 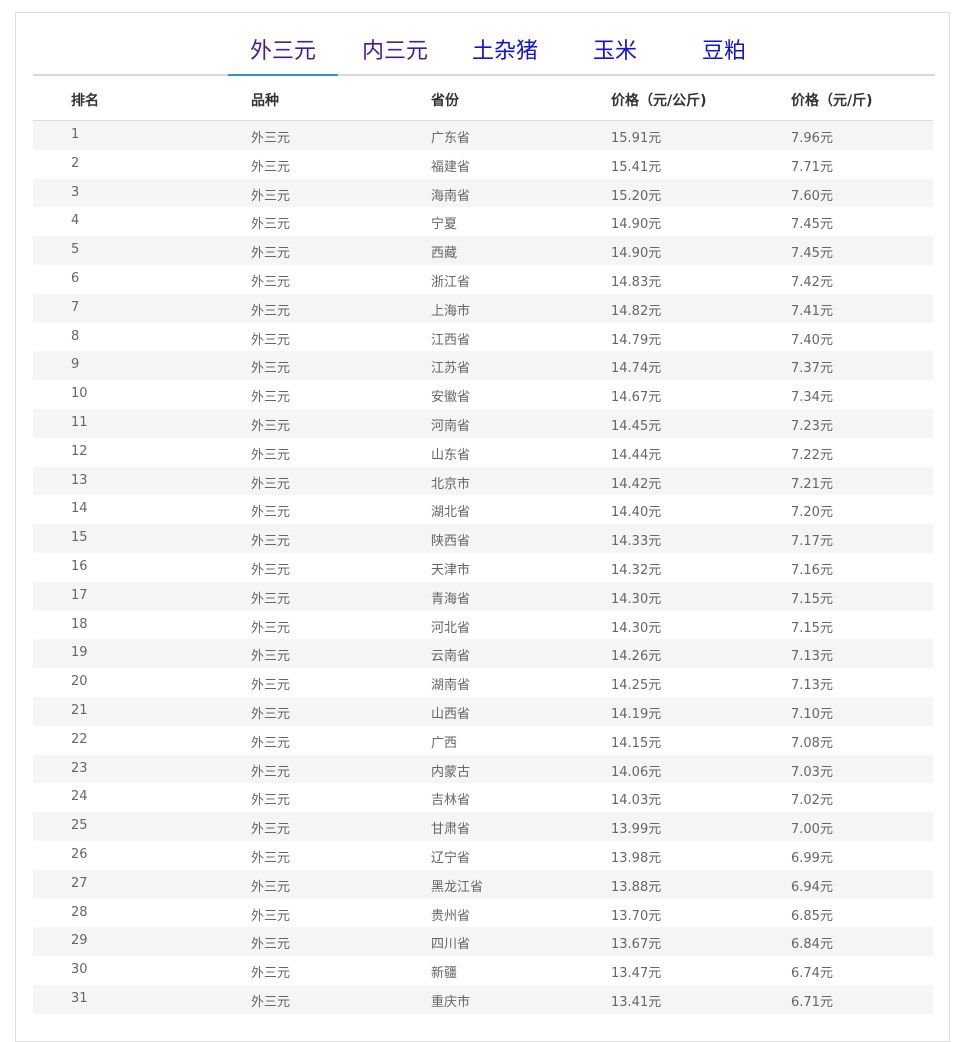 I want to click on cell-rank: 2, so click(x=75, y=163).